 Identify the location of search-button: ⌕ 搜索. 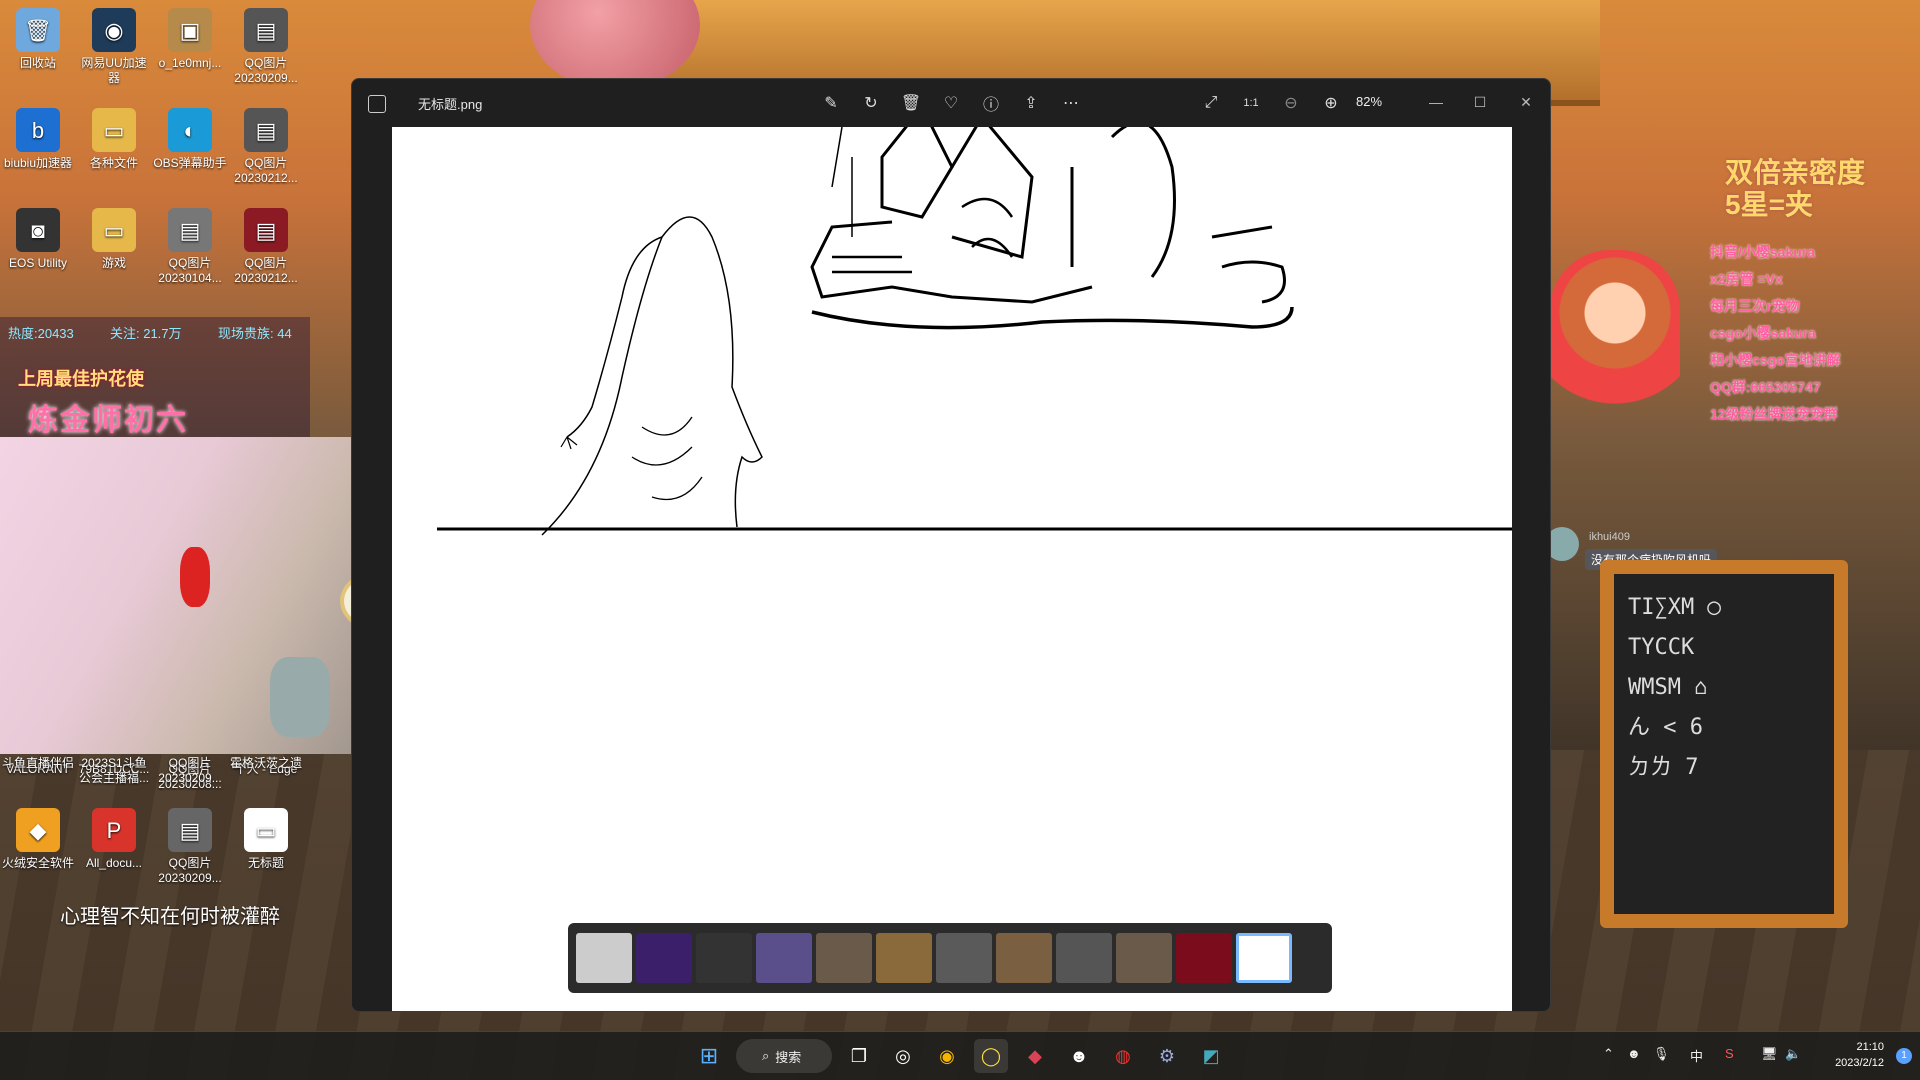
(784, 1056).